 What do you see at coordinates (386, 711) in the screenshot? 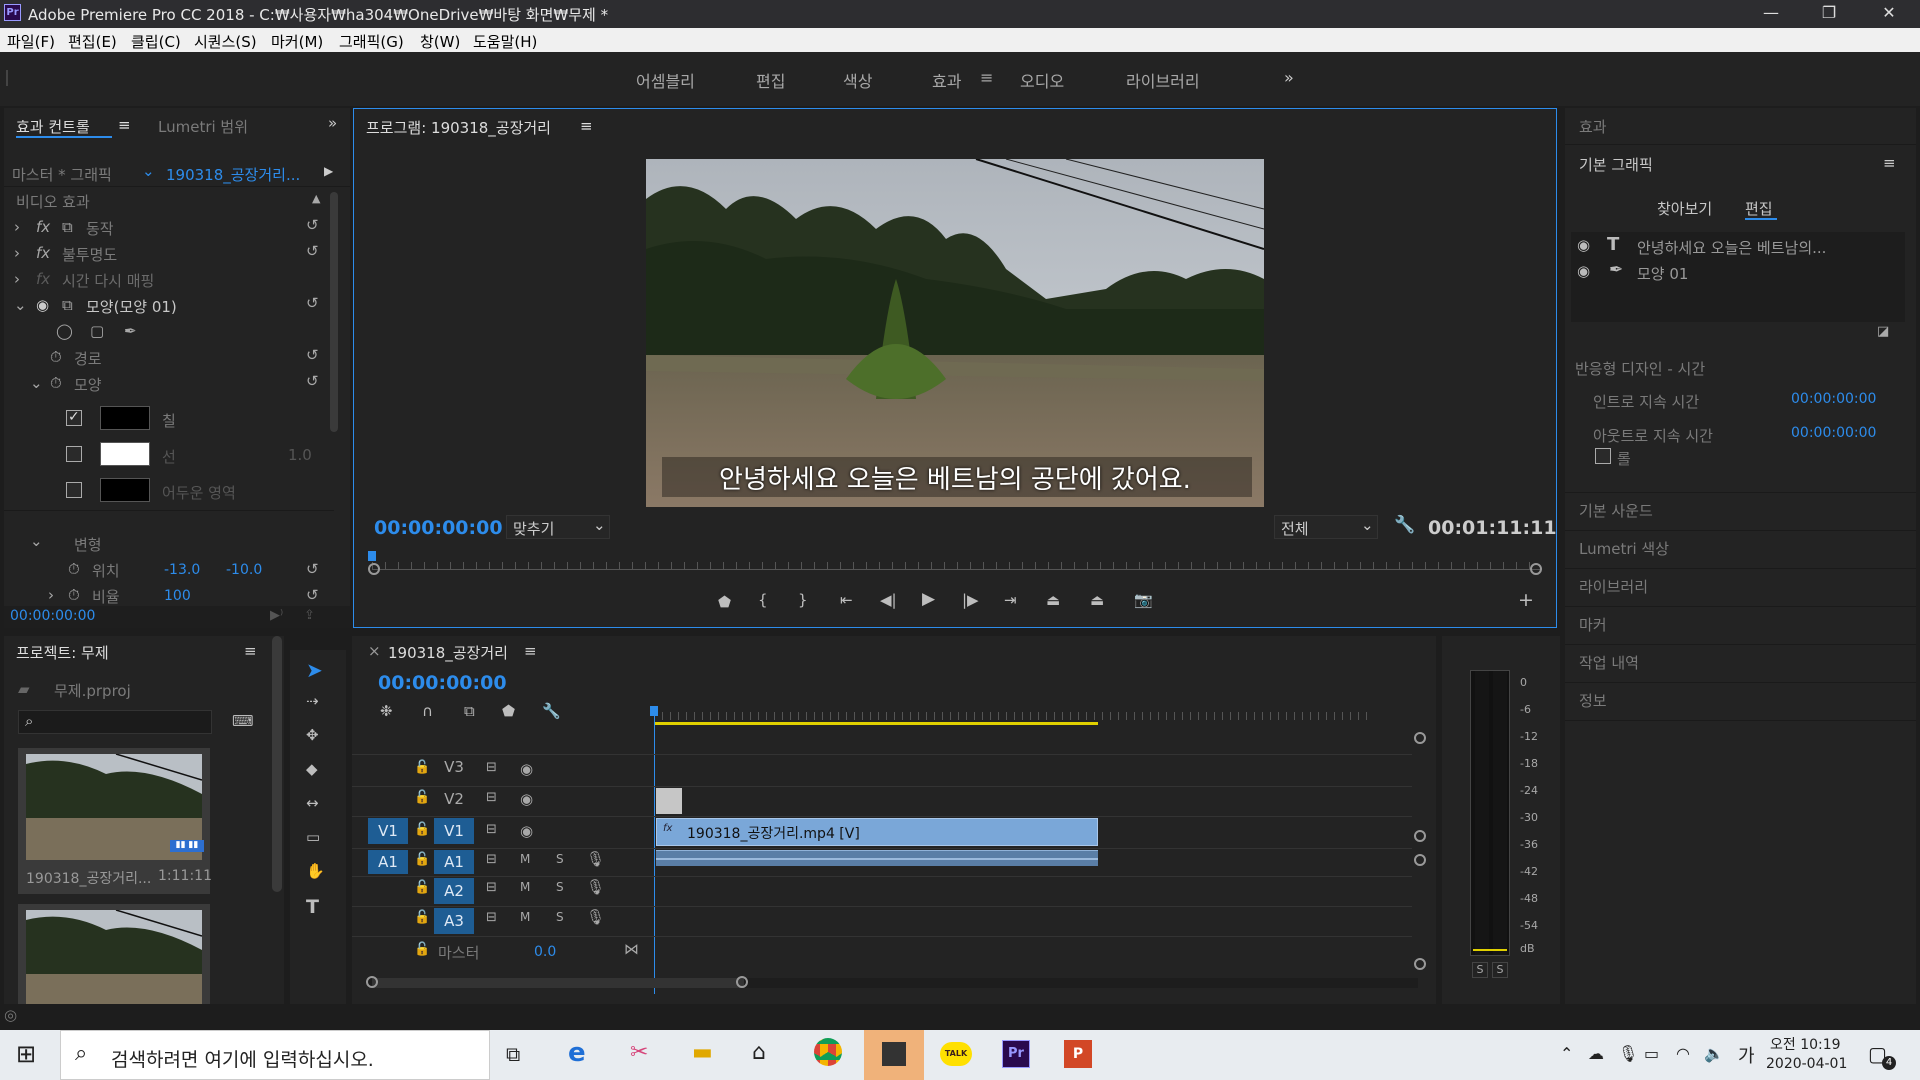
I see `insert-nest-icon: ❉` at bounding box center [386, 711].